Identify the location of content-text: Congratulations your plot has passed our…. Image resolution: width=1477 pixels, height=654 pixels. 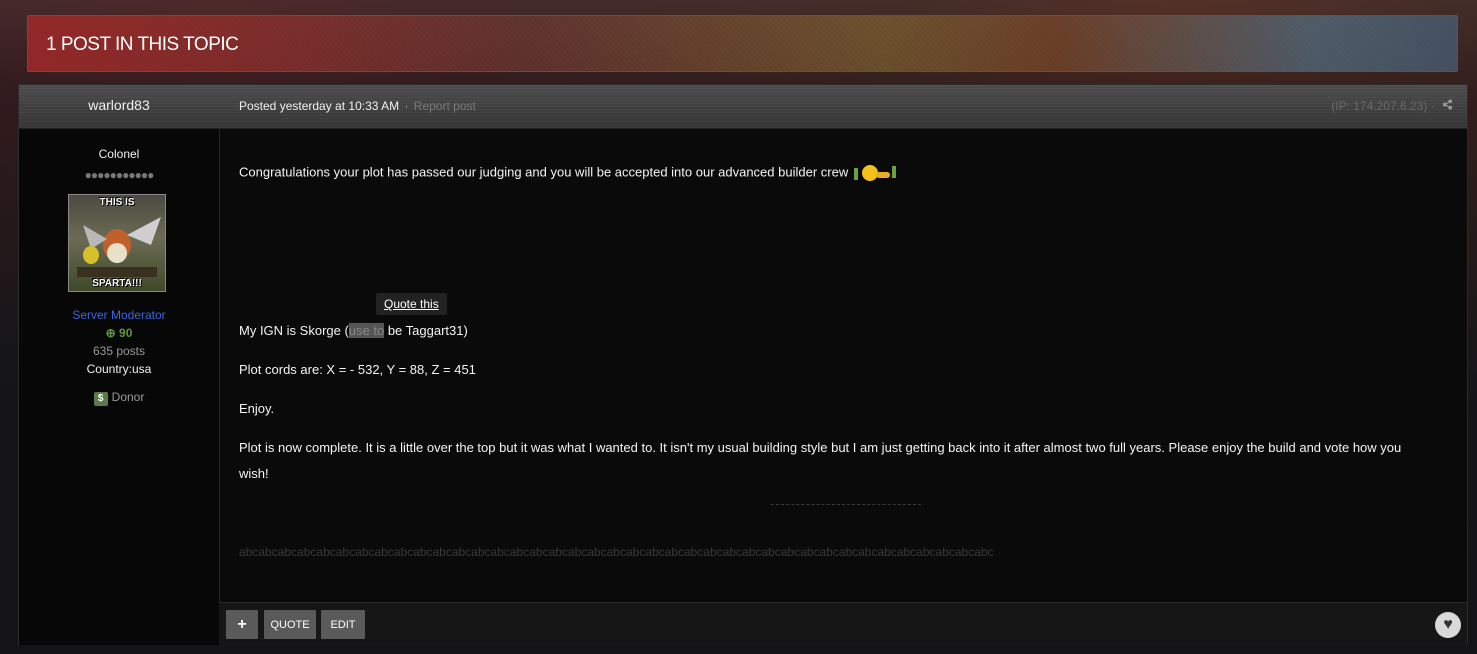
(544, 172).